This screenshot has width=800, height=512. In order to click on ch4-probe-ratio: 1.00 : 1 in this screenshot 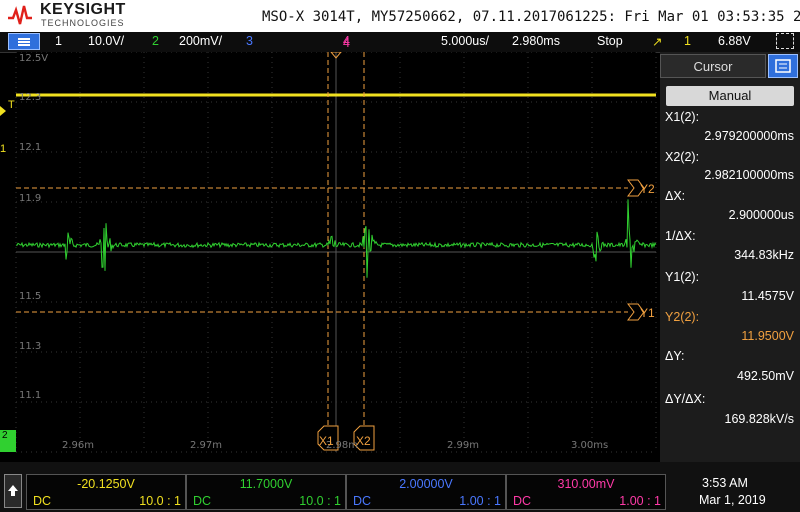, I will do `click(640, 501)`.